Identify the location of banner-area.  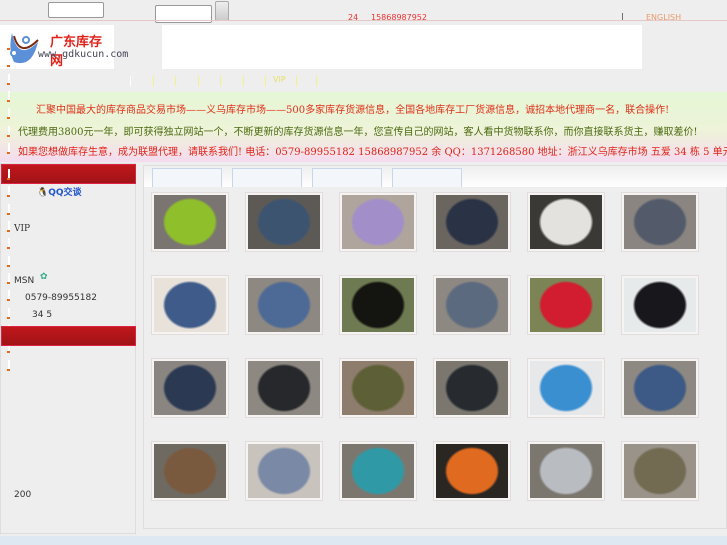
(402, 47).